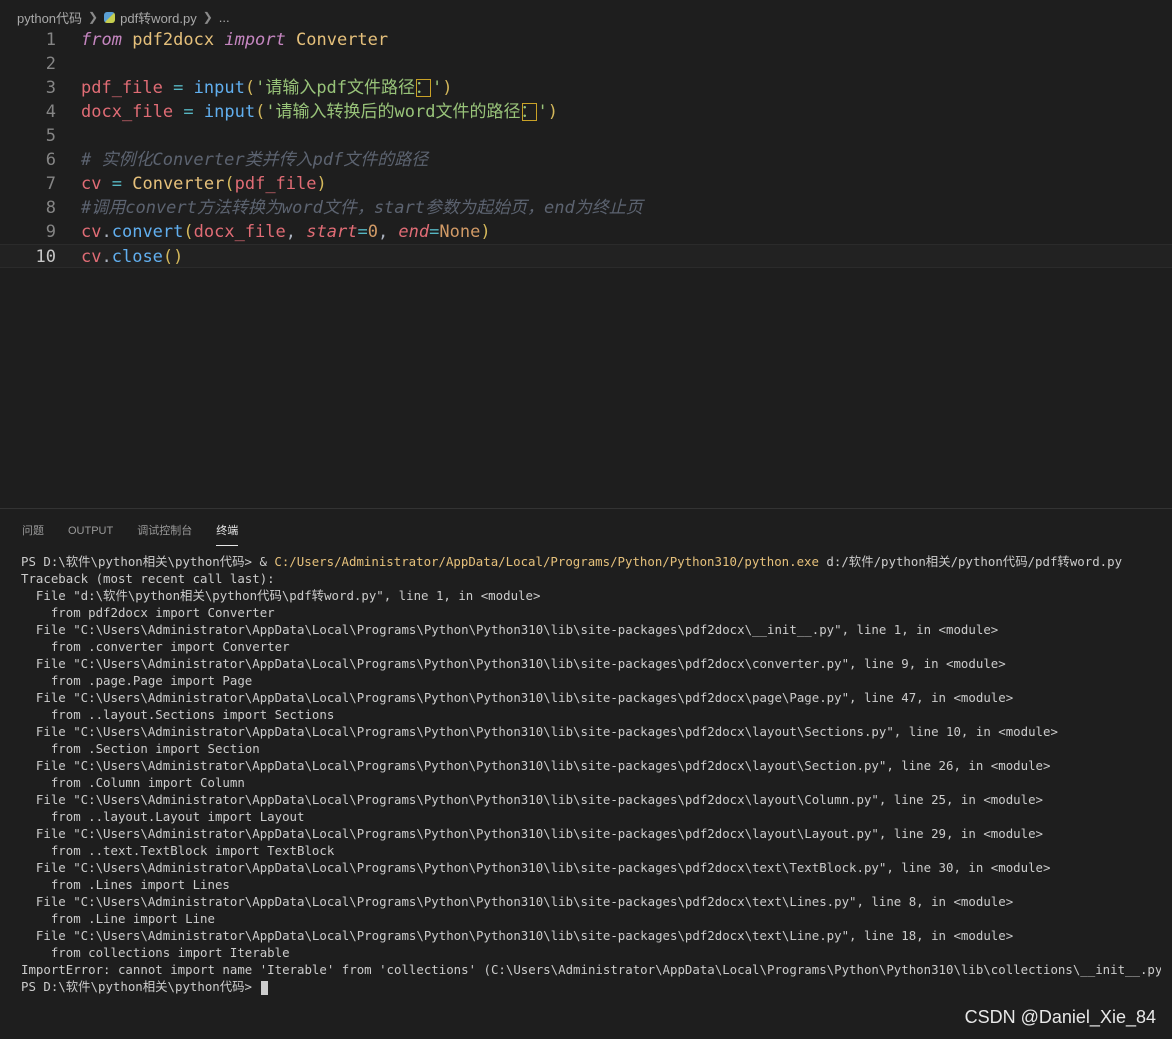 The width and height of the screenshot is (1172, 1039). I want to click on code-line: 1 from pdf2docx import Converter, so click(586, 40).